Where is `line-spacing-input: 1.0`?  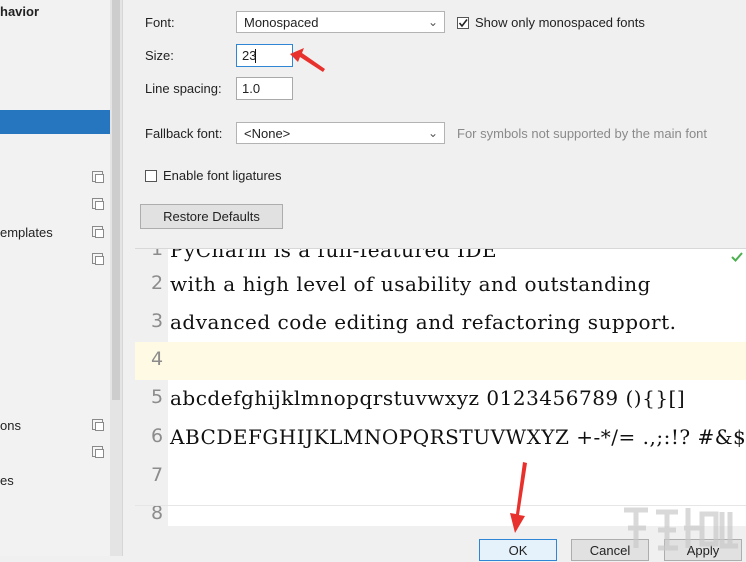
line-spacing-input: 1.0 is located at coordinates (264, 88).